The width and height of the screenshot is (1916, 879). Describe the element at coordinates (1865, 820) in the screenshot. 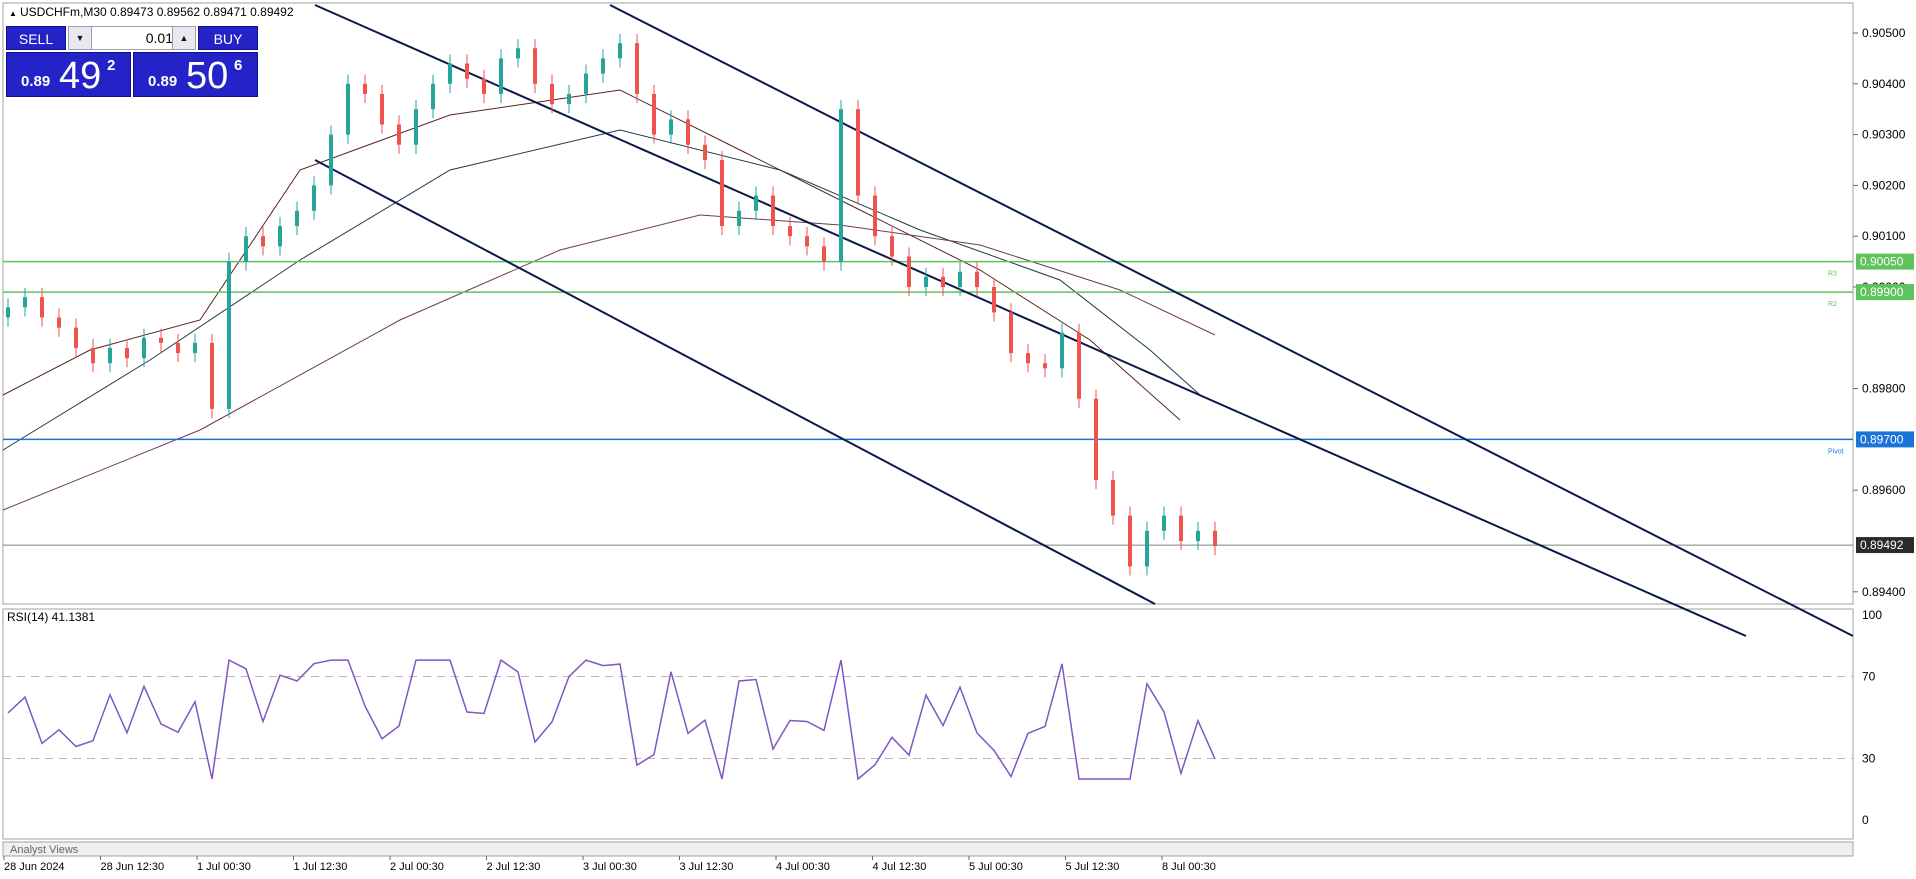

I see `rsi-axis-label: 0` at that location.